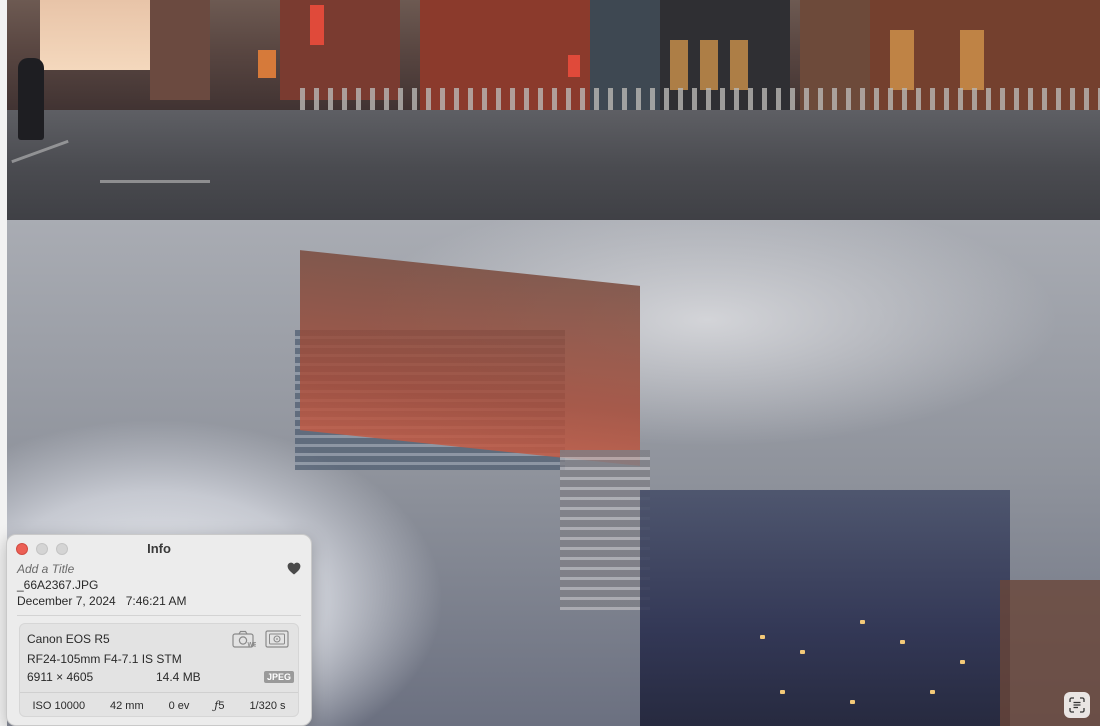 The width and height of the screenshot is (1100, 726). Describe the element at coordinates (244, 639) in the screenshot. I see `camera-wb-icon: WB` at that location.